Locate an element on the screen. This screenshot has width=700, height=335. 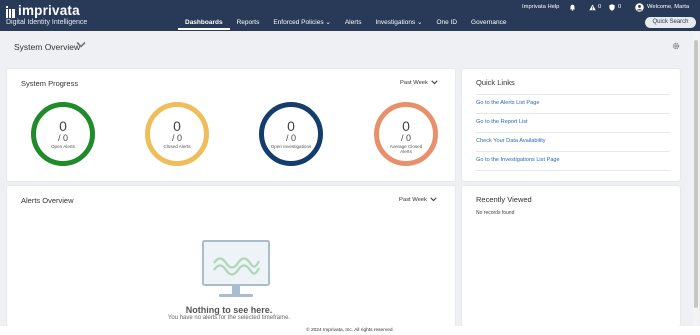
empty-monitor-icon is located at coordinates (236, 268).